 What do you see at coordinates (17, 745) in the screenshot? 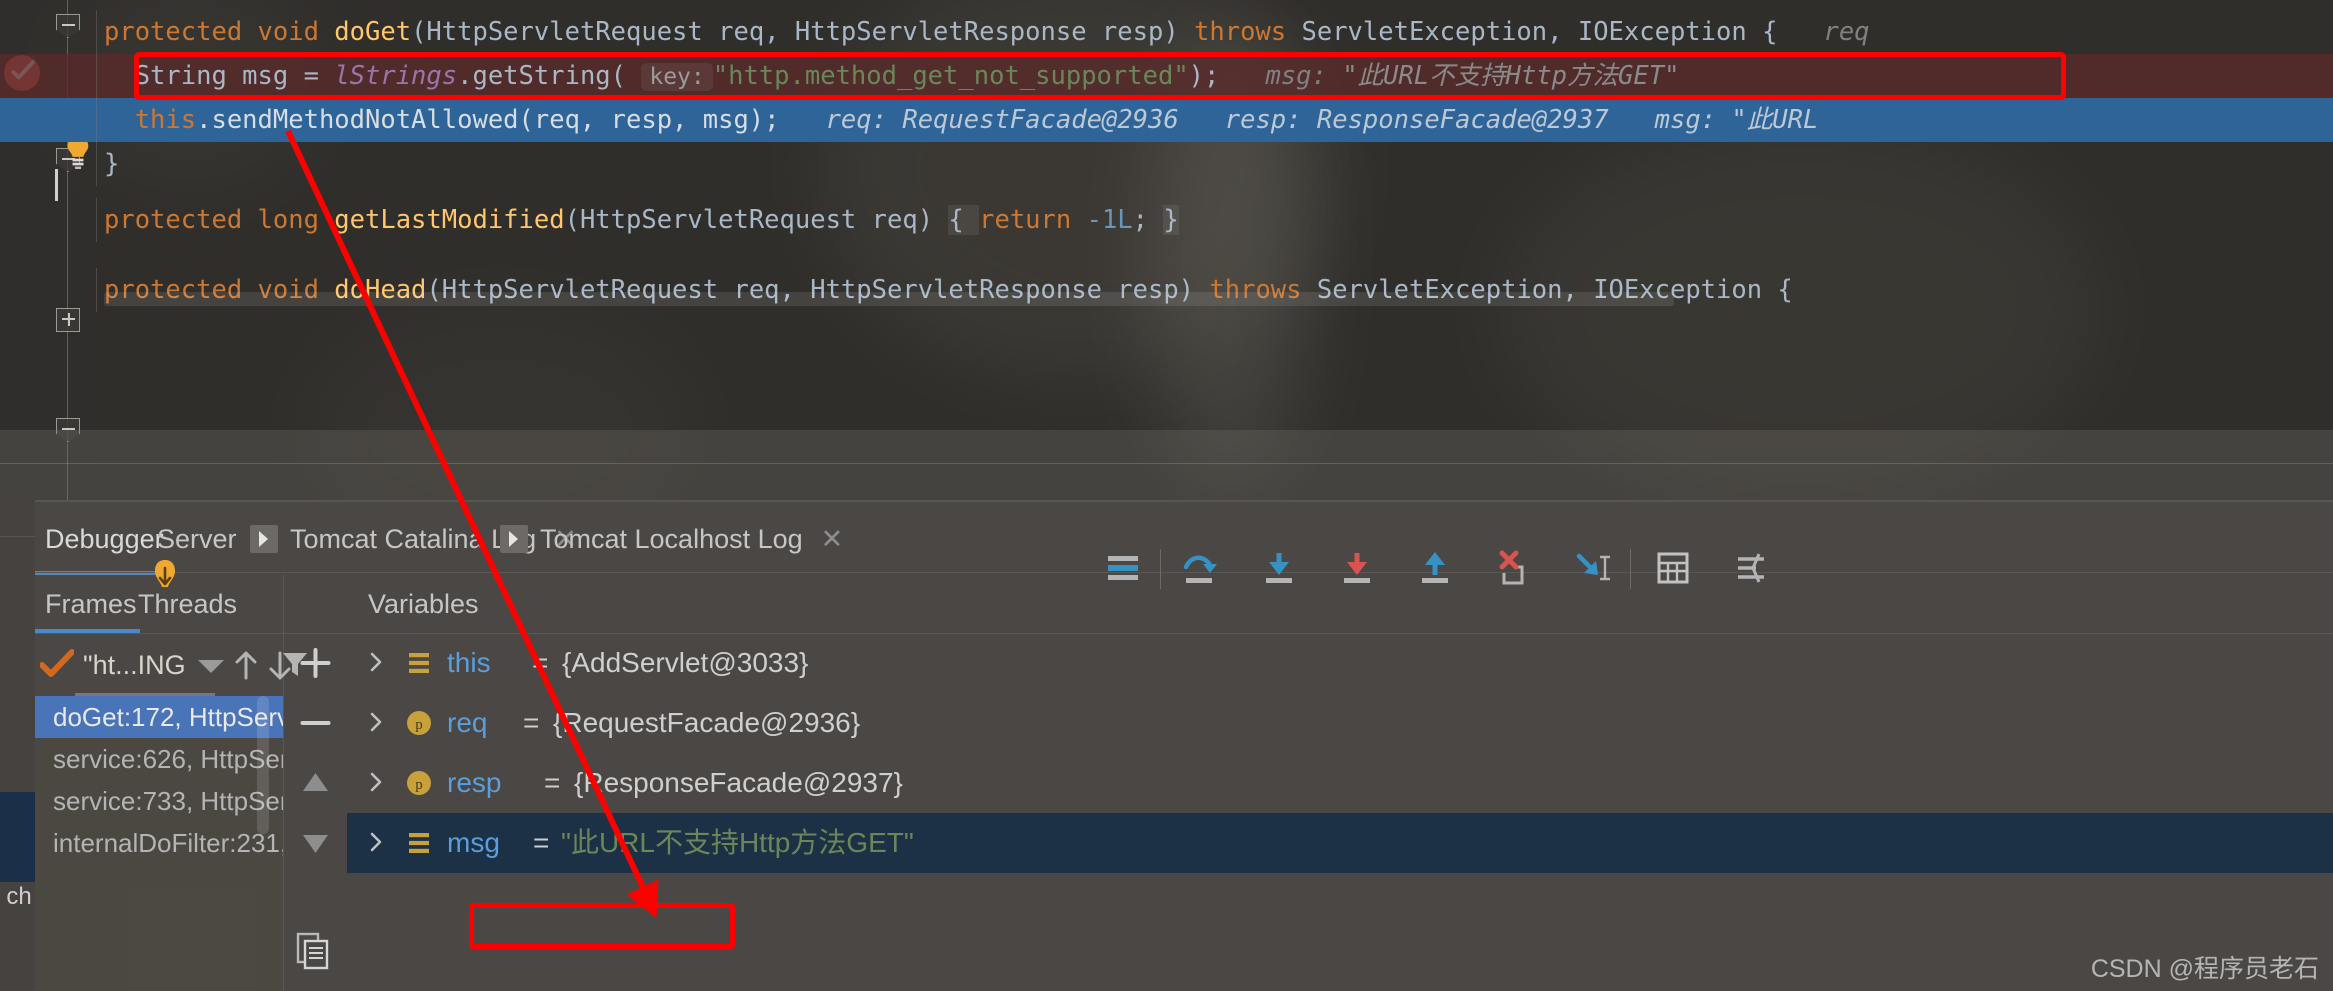
I see `tool-window-left-stripe` at bounding box center [17, 745].